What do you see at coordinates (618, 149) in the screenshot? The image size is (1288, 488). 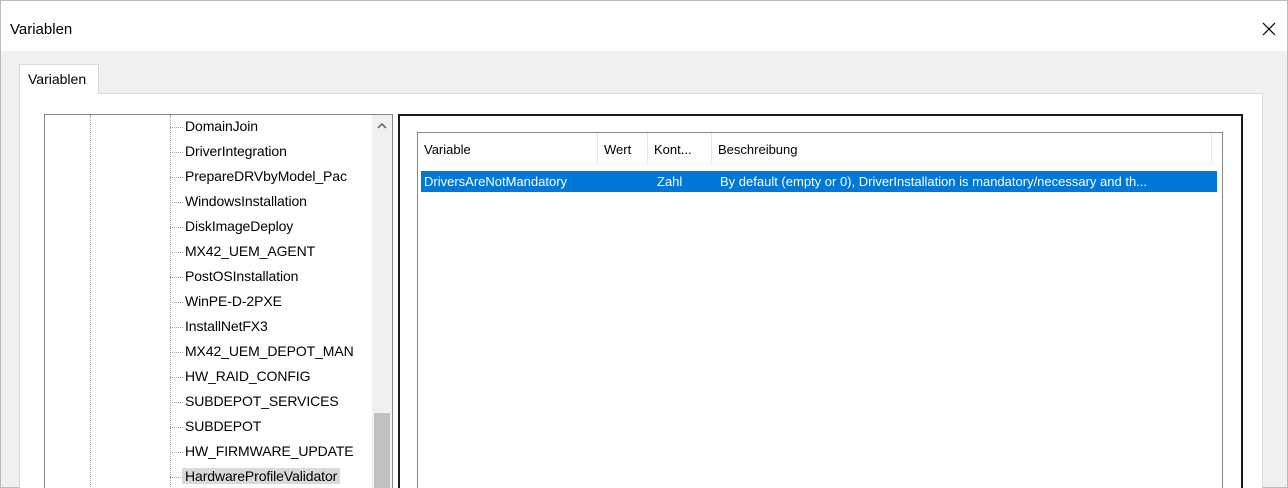 I see `column-header-label: Wert` at bounding box center [618, 149].